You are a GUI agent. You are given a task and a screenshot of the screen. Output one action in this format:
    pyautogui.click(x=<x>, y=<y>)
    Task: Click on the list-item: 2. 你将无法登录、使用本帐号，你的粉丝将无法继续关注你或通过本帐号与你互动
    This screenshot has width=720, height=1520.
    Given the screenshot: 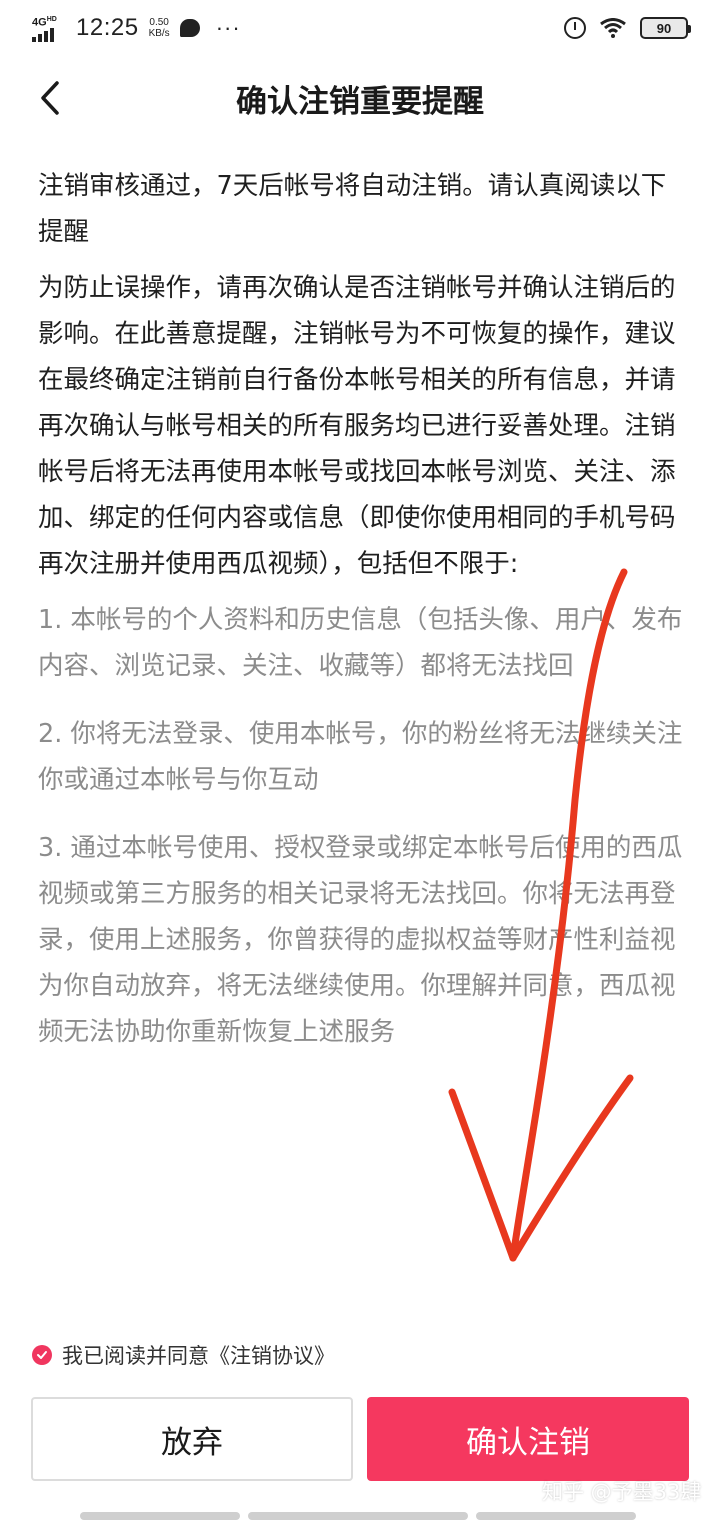 What is the action you would take?
    pyautogui.click(x=360, y=757)
    